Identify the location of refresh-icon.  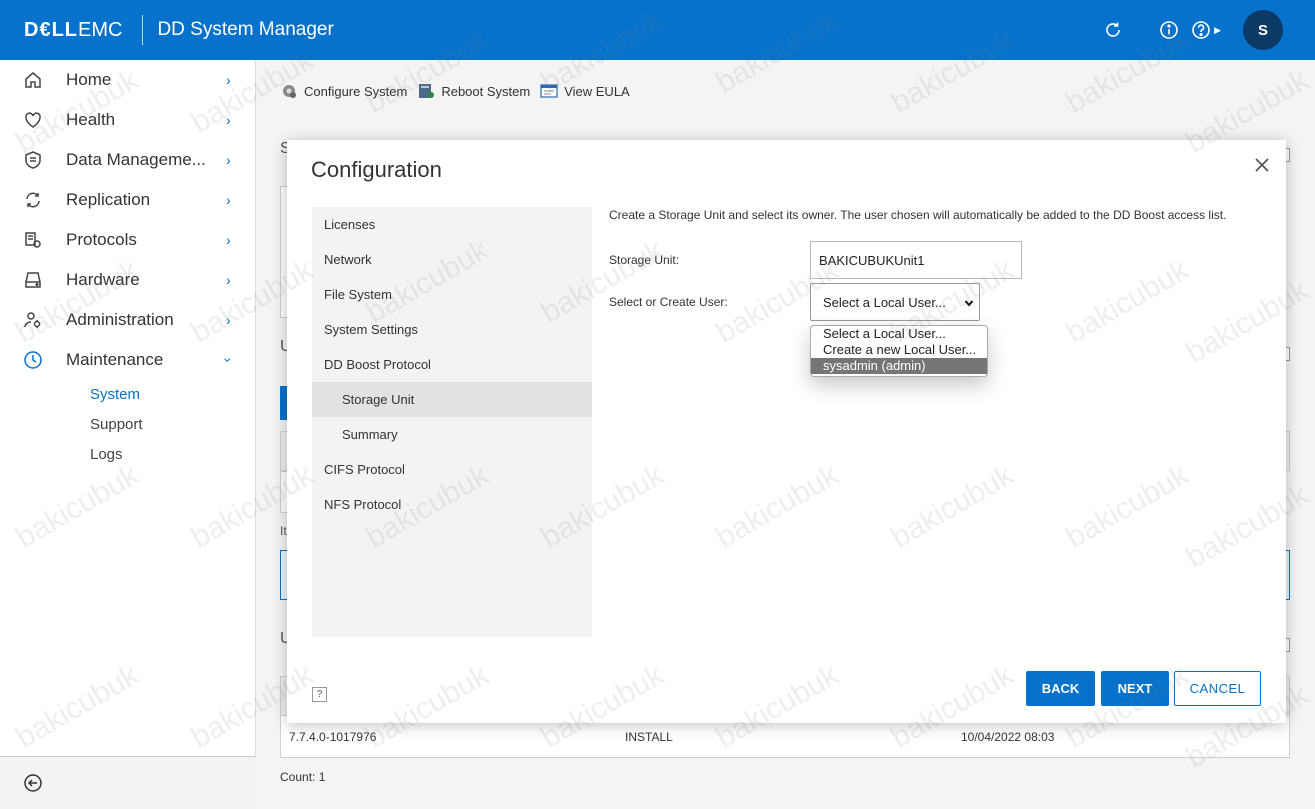
(1113, 30).